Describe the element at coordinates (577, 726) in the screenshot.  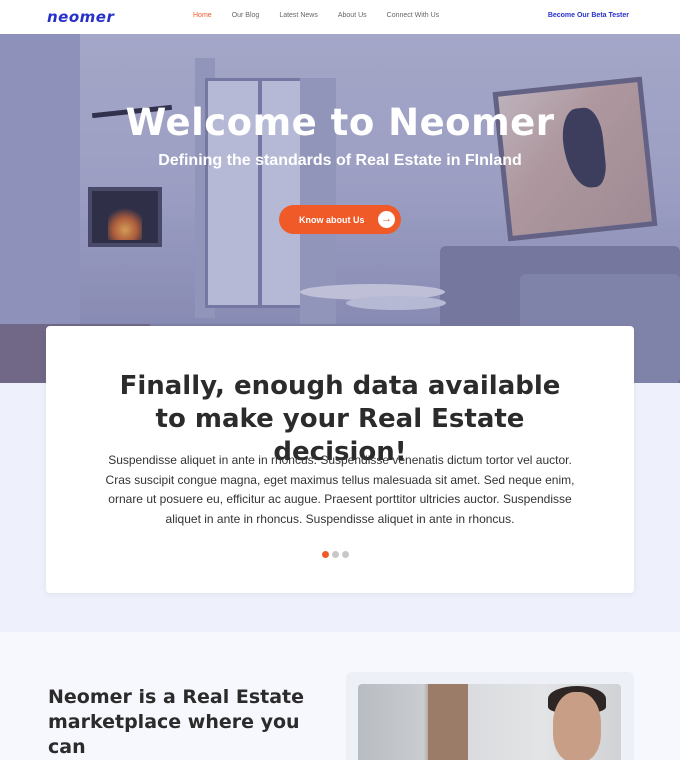
I see `photo-person-face` at that location.